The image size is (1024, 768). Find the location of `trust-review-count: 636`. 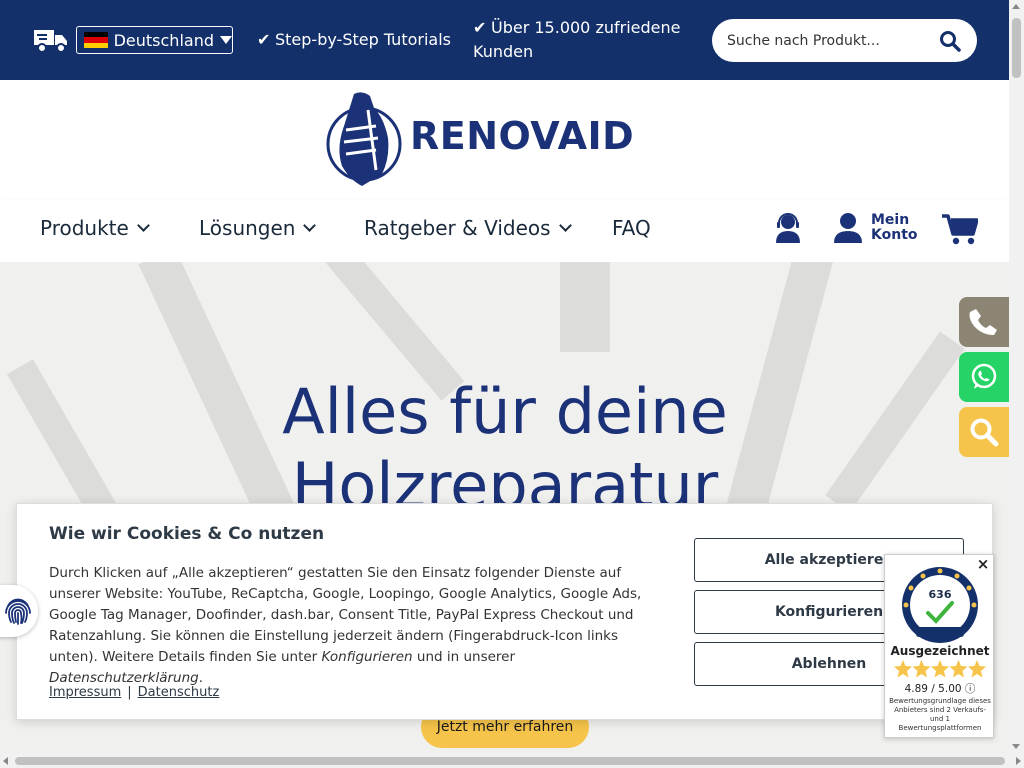

trust-review-count: 636 is located at coordinates (940, 594).